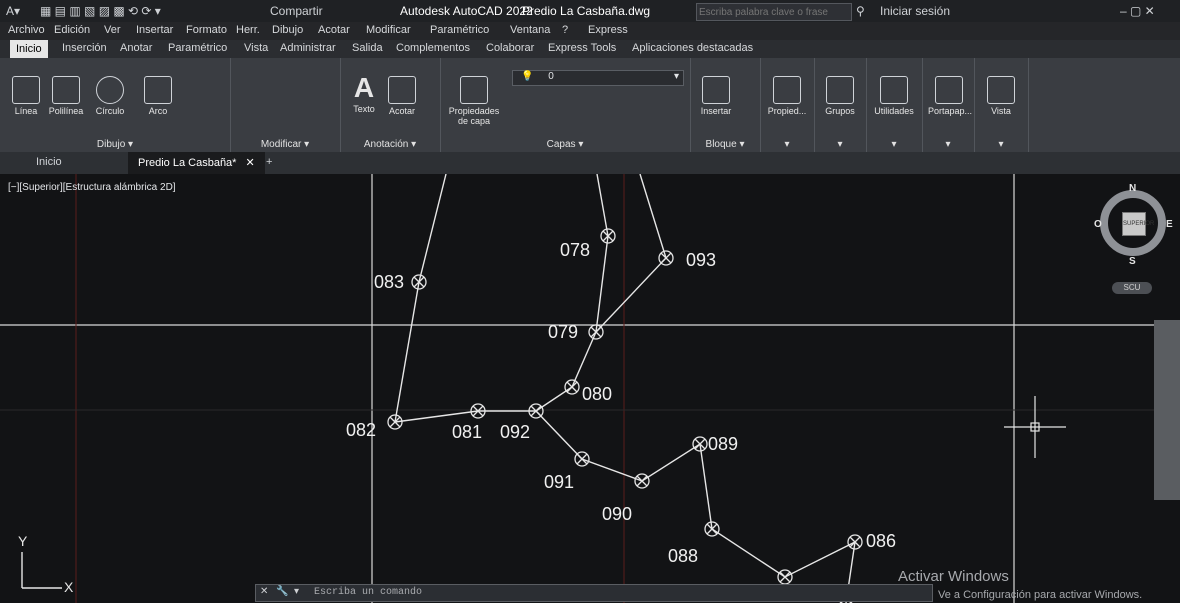 This screenshot has height=603, width=1180. Describe the element at coordinates (136, 48) in the screenshot. I see `tab-anotar: Anotar` at that location.